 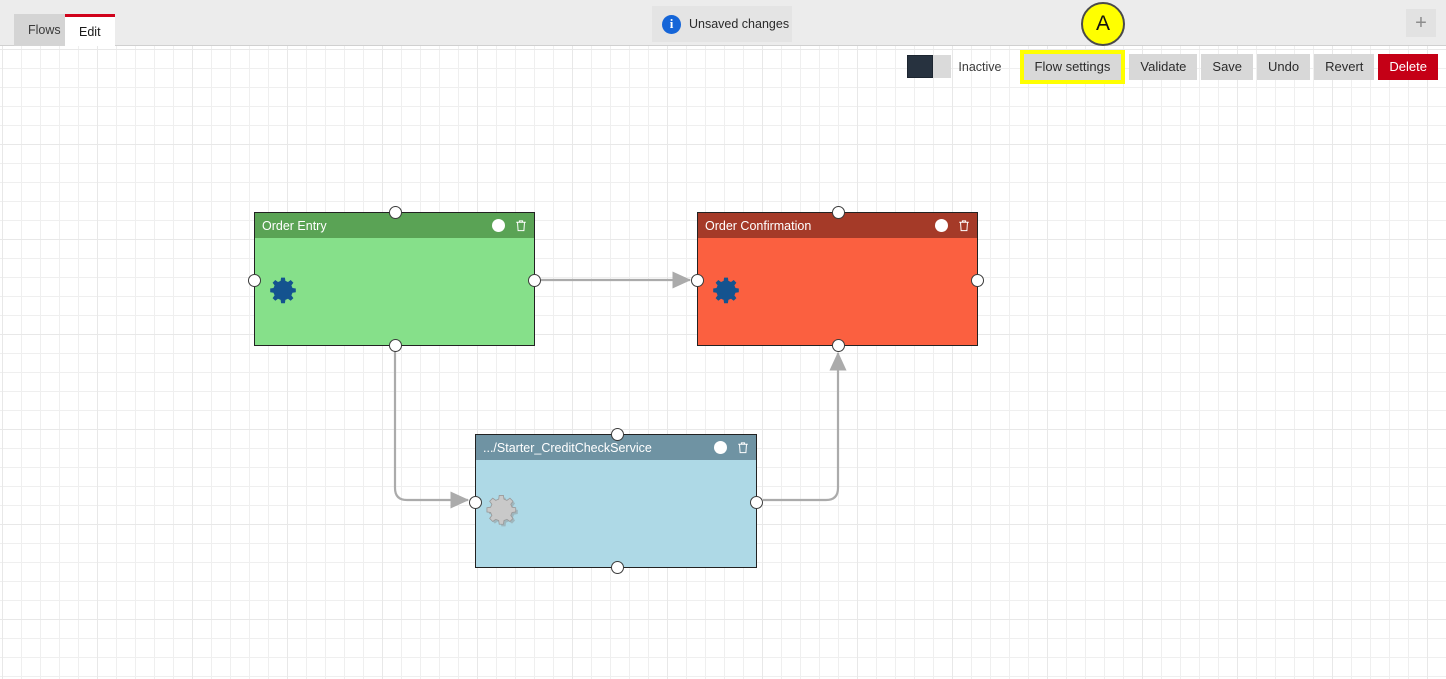 I want to click on plus-icon: +, so click(x=1421, y=23).